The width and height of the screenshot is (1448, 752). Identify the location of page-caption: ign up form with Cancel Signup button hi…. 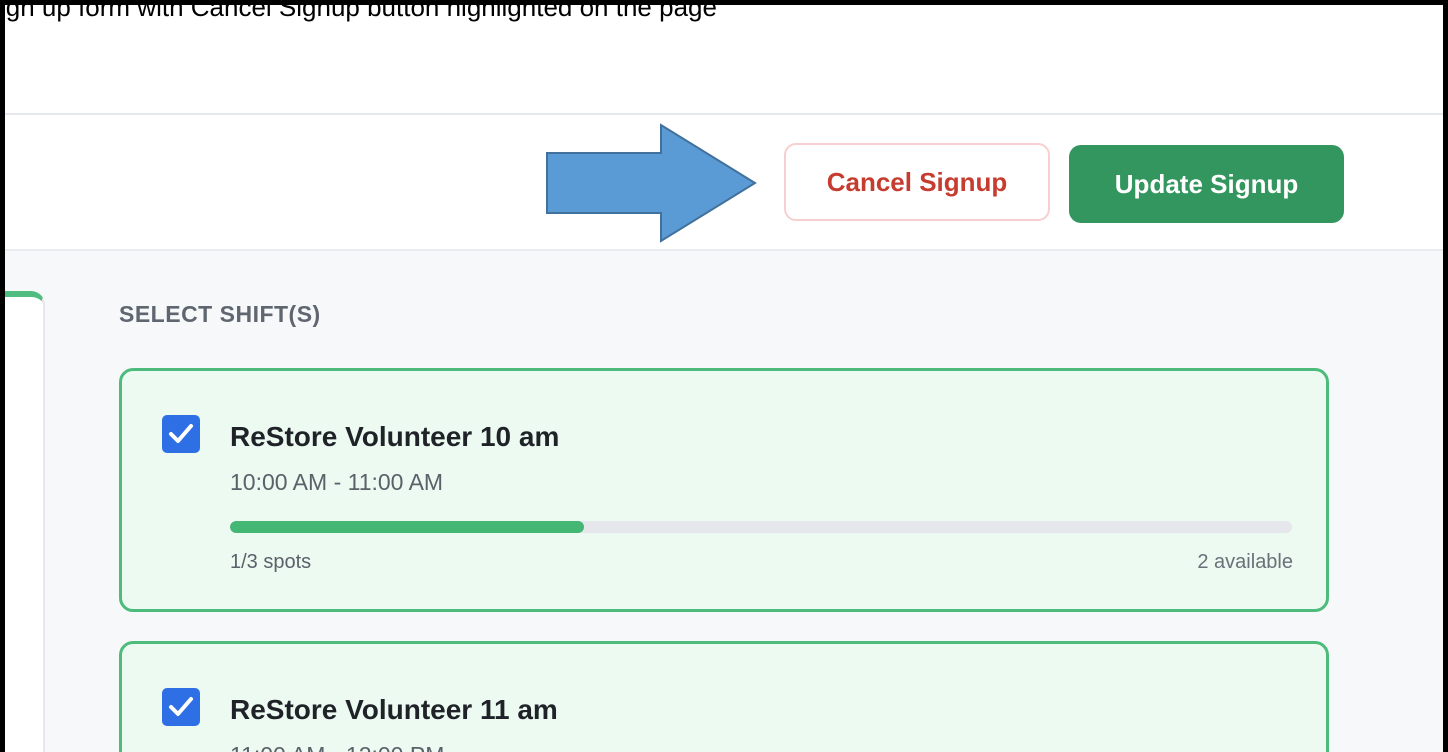
(358, 11).